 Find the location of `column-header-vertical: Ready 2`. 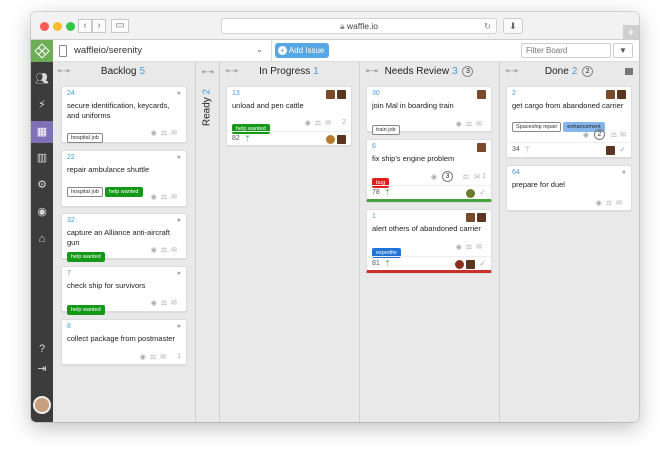

column-header-vertical: Ready 2 is located at coordinates (207, 108).